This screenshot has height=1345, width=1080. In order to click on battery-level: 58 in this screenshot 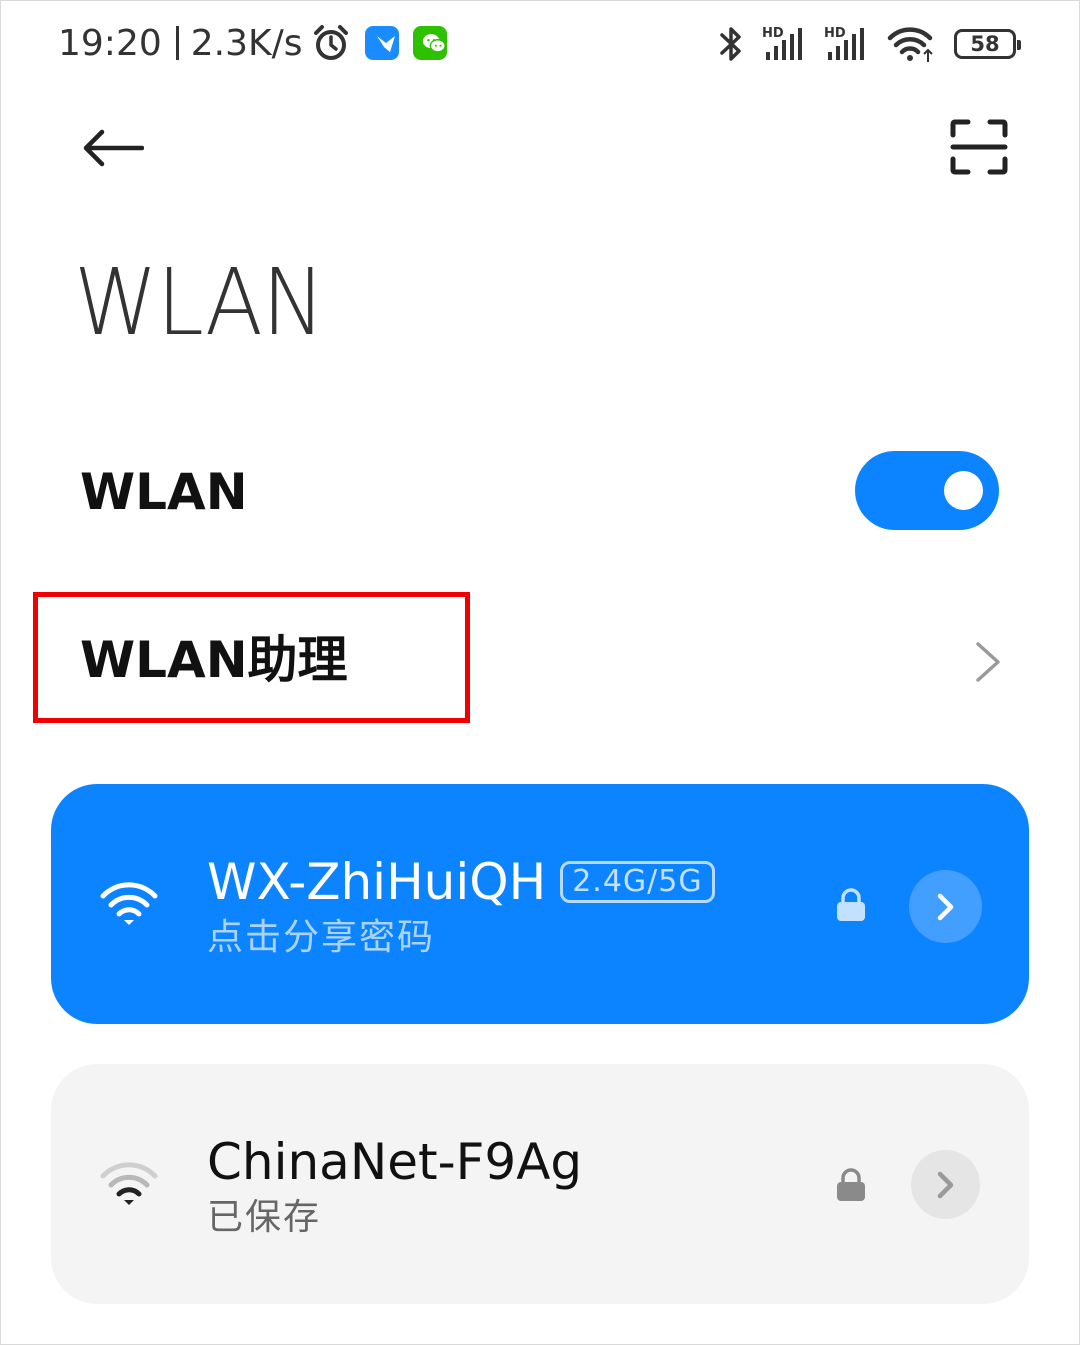, I will do `click(985, 44)`.